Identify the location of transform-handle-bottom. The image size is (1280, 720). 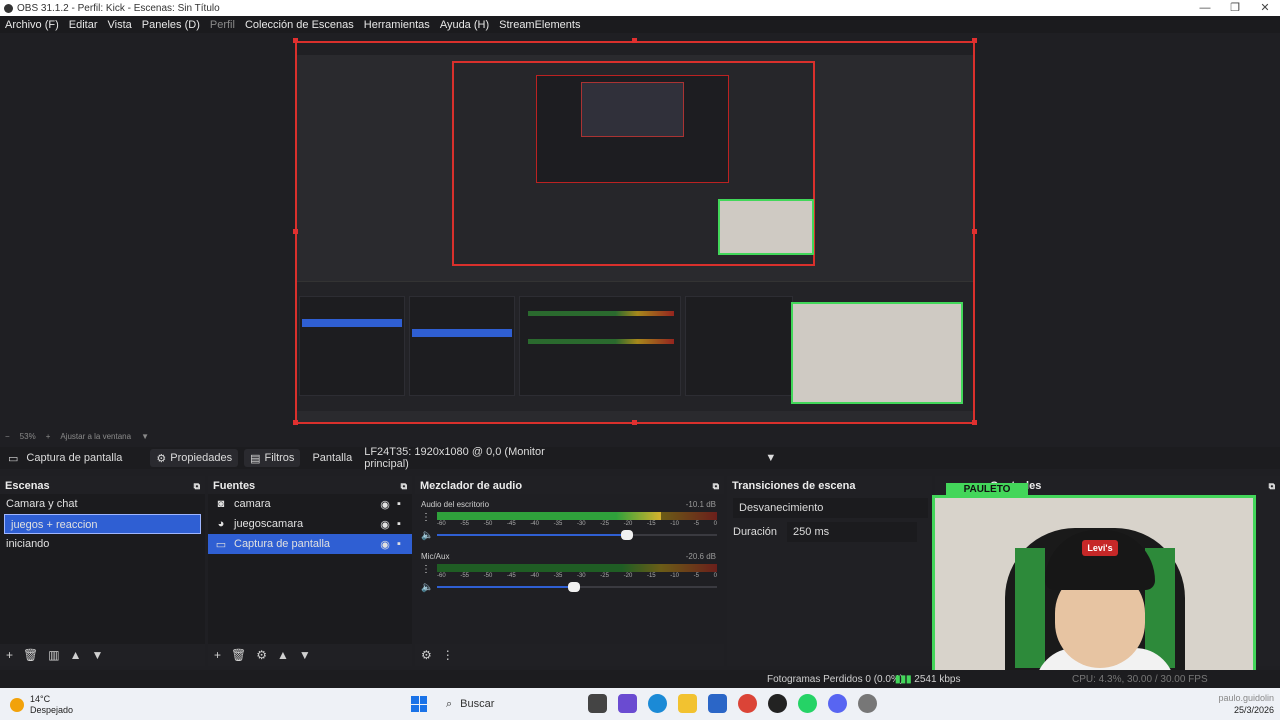
(634, 422).